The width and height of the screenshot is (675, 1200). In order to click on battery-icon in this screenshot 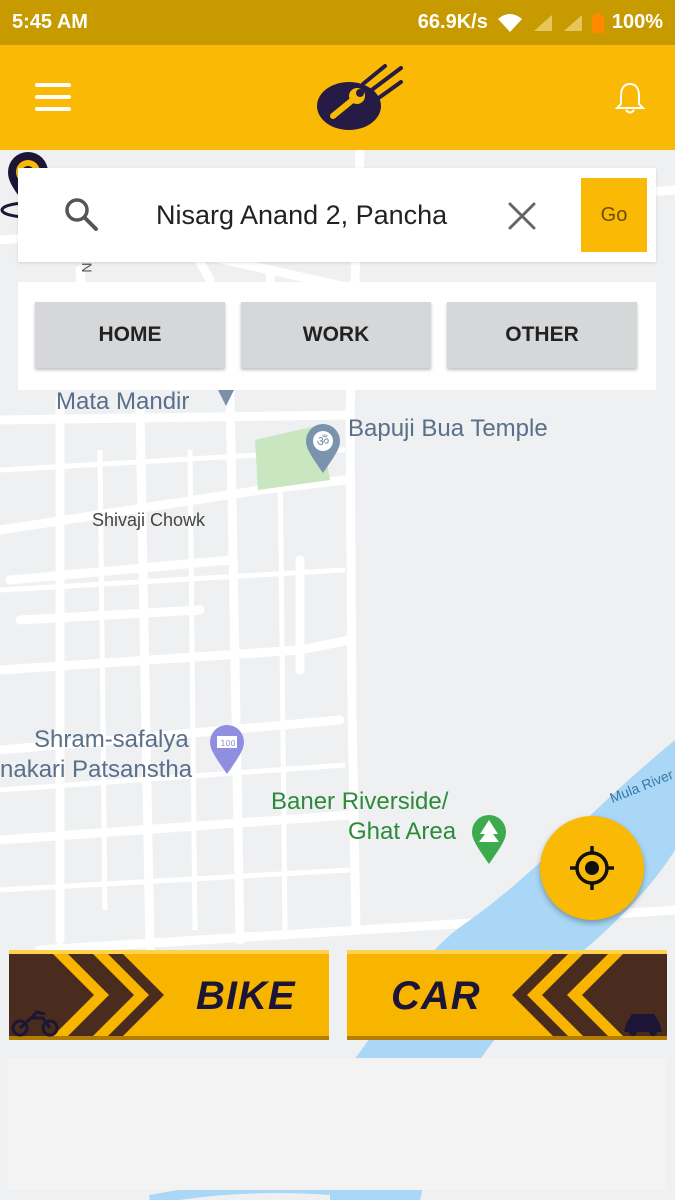, I will do `click(597, 22)`.